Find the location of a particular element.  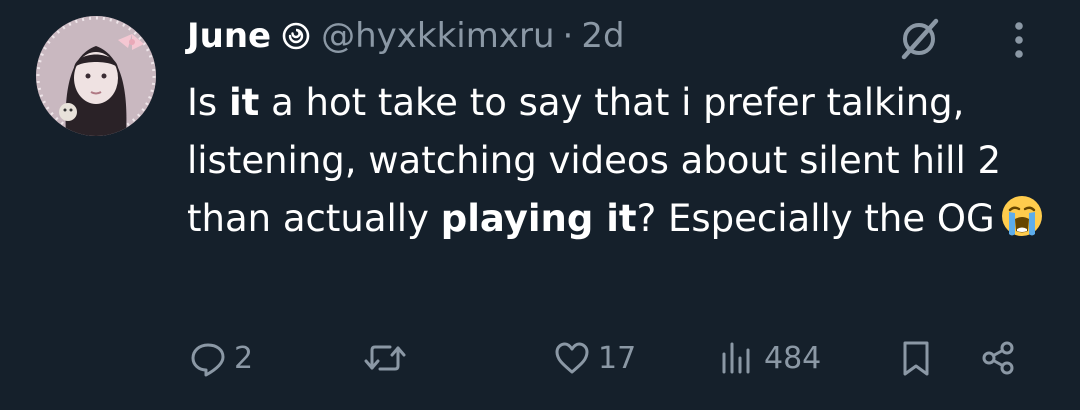

views-count: 484 is located at coordinates (793, 358).